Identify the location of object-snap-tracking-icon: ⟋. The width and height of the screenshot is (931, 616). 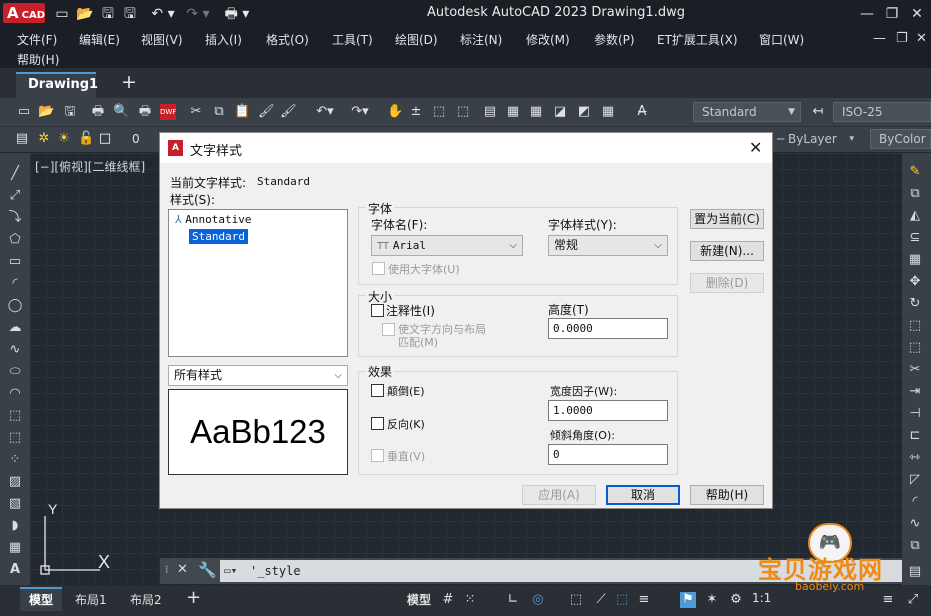
(601, 600).